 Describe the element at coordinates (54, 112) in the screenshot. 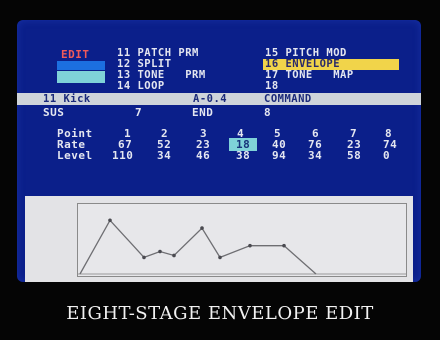

I see `sus-label: SUS` at that location.